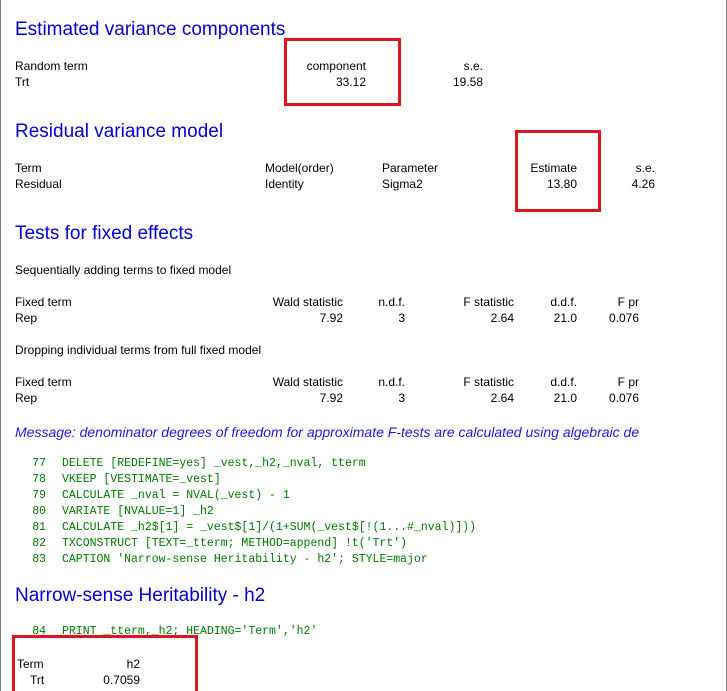 The height and width of the screenshot is (691, 727). Describe the element at coordinates (284, 184) in the screenshot. I see `model-order-value: Identity` at that location.